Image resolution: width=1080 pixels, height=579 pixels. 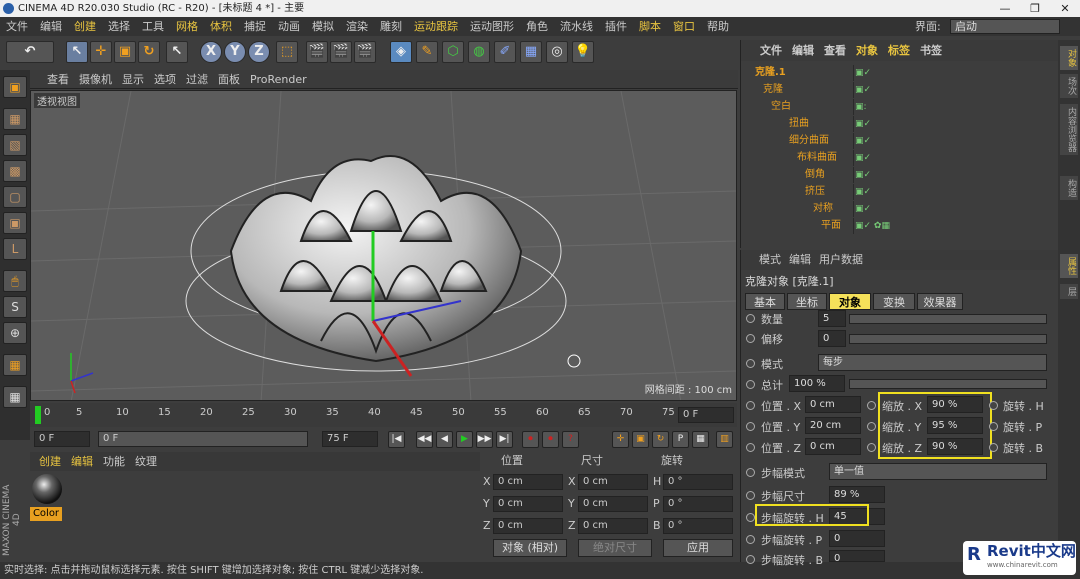 What do you see at coordinates (211, 52) in the screenshot?
I see `x-axis-button: X` at bounding box center [211, 52].